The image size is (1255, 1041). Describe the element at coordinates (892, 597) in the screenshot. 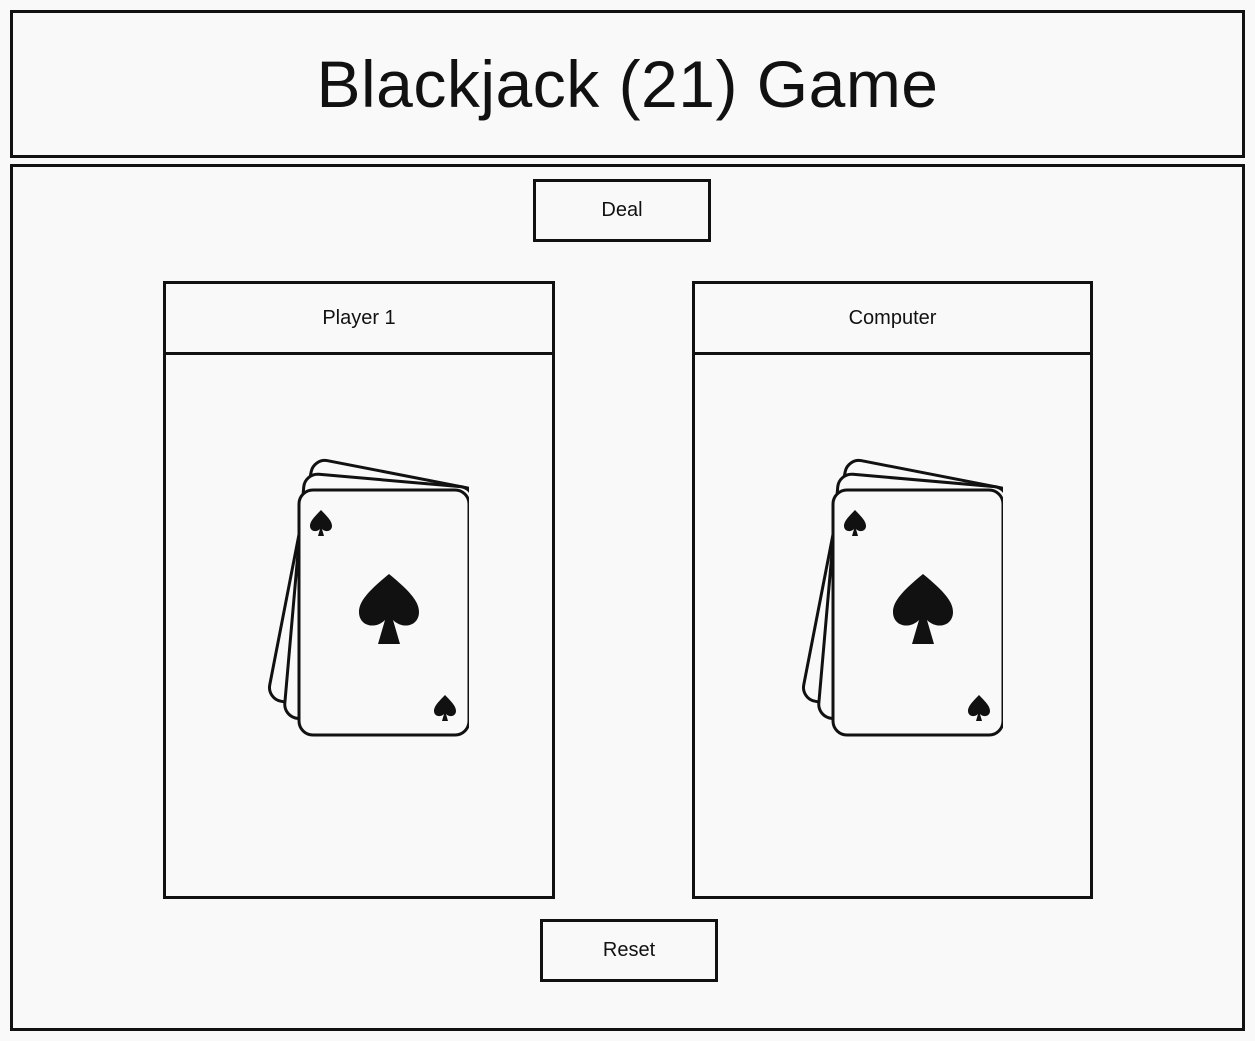

I see `computer-cards-icon` at that location.